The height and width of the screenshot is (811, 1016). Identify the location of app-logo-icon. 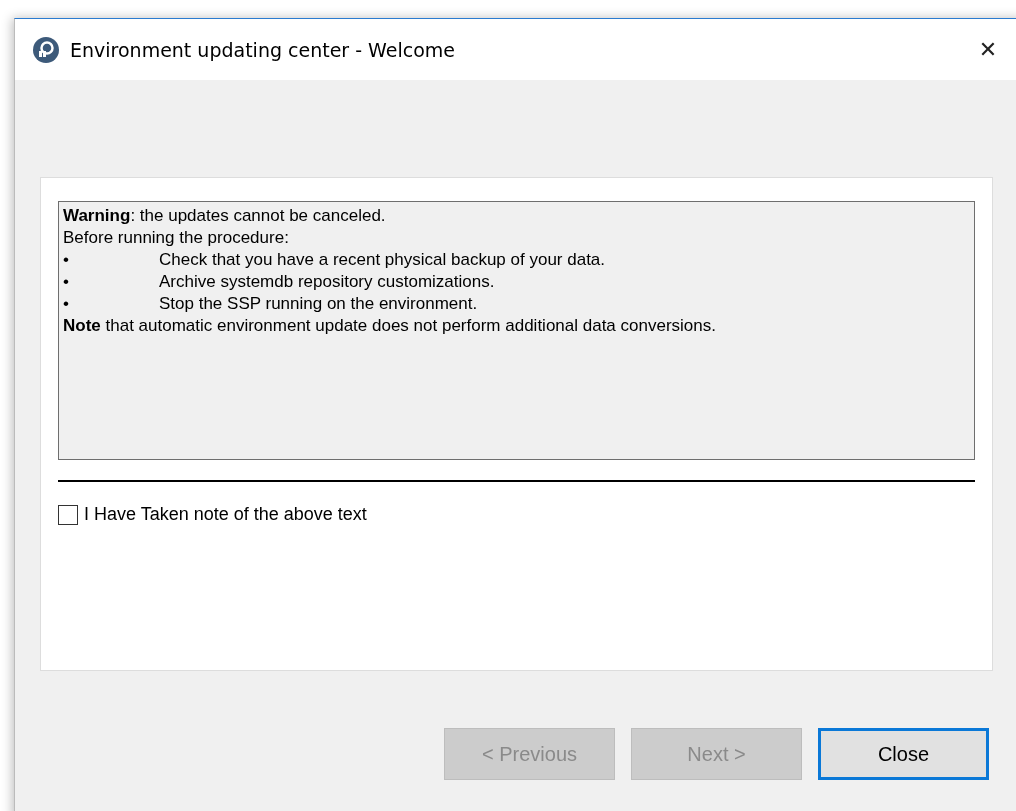
(46, 49).